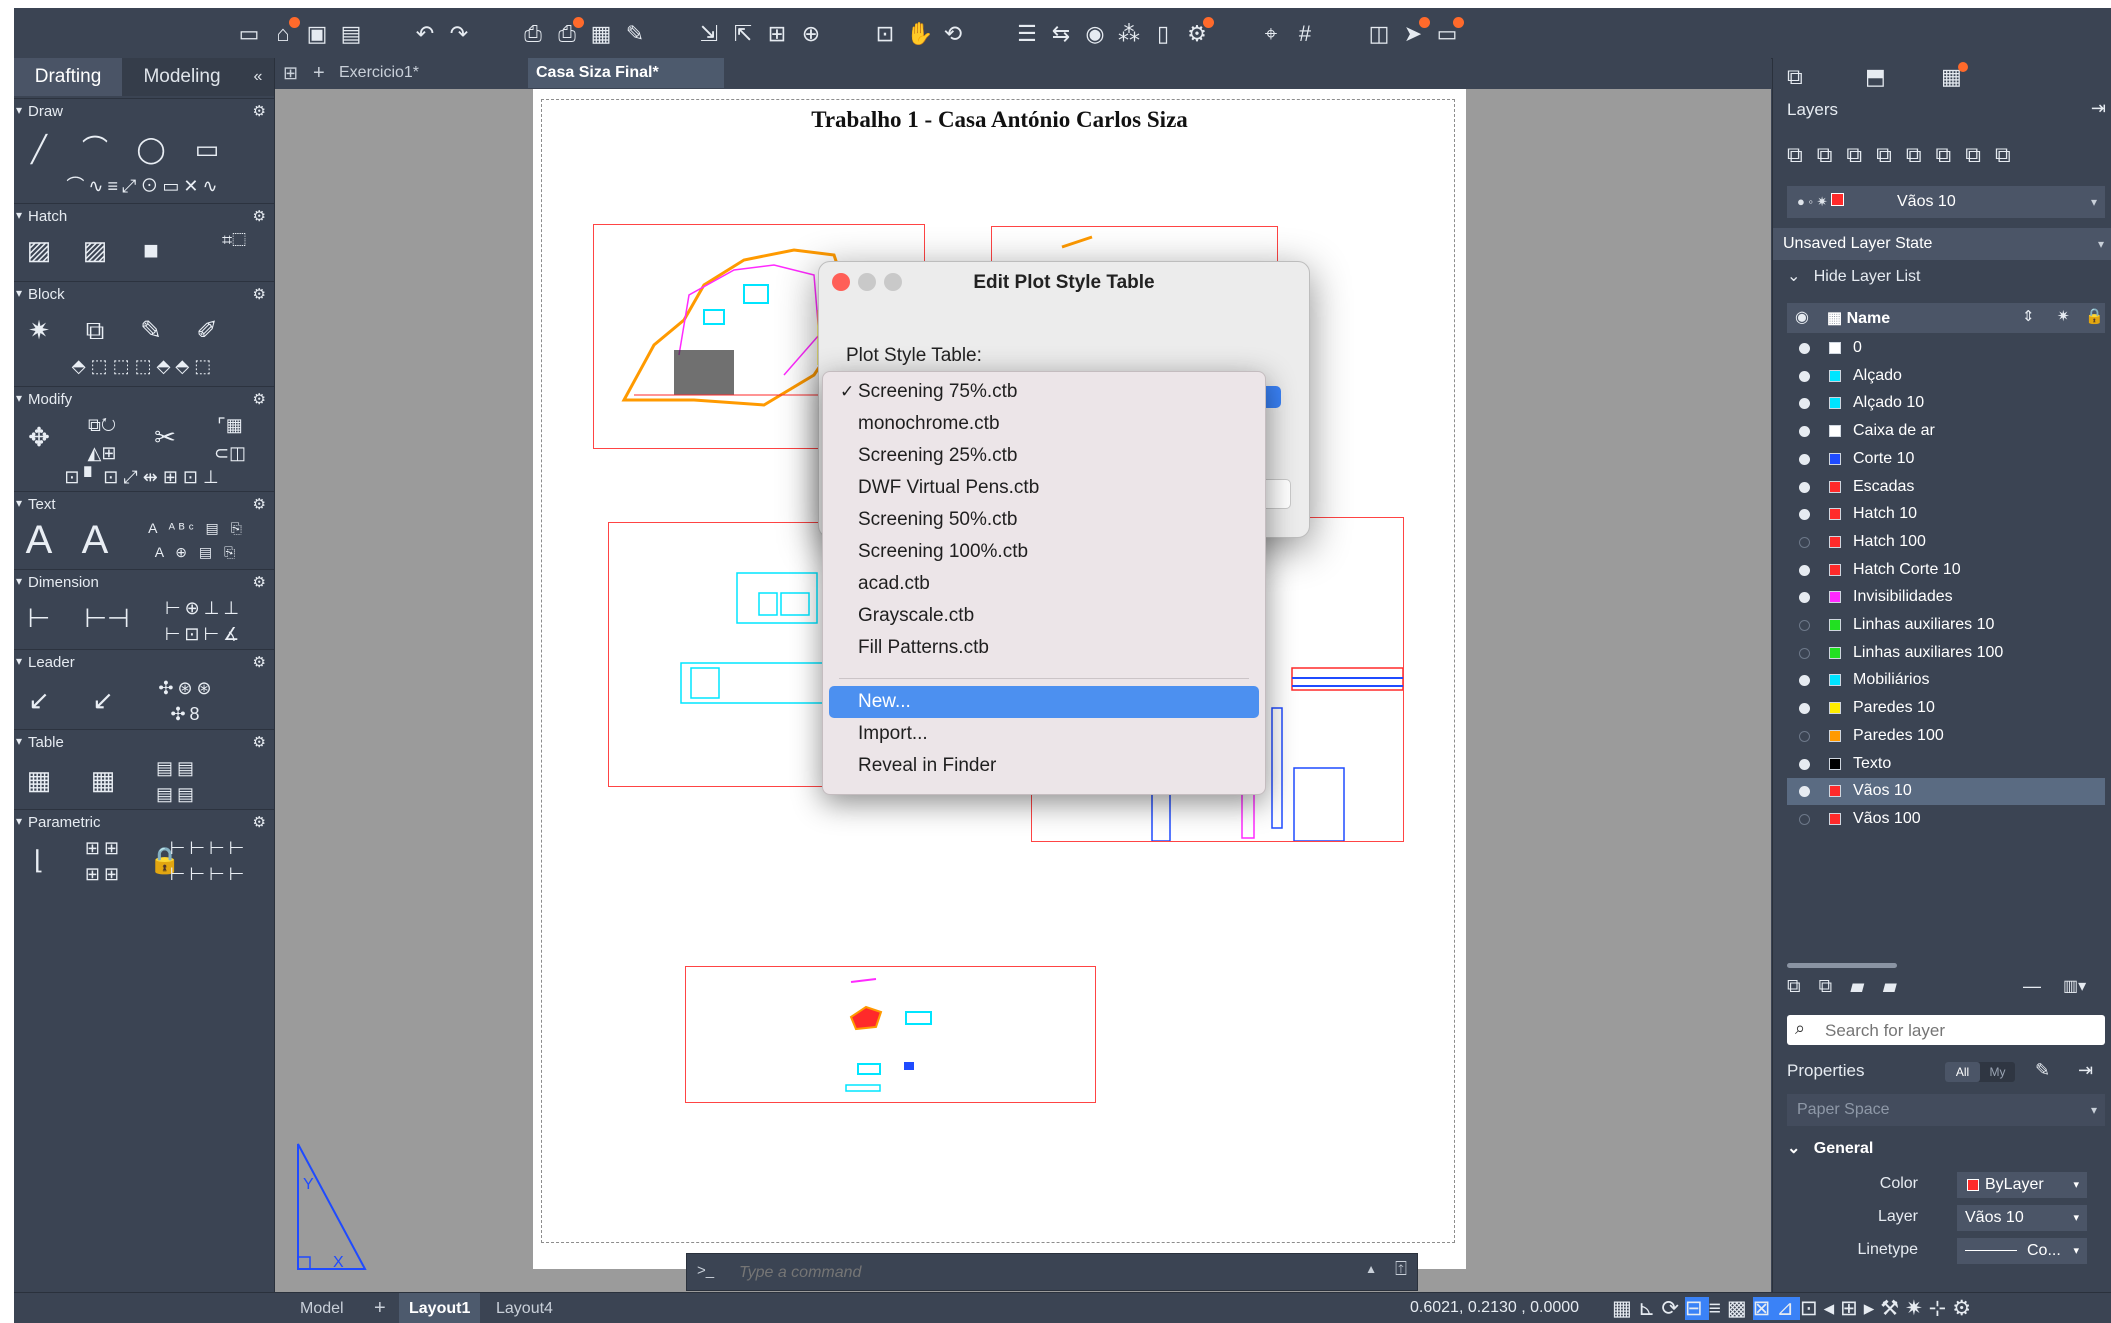 This screenshot has width=2111, height=1323. What do you see at coordinates (144, 186) in the screenshot?
I see `draw-more-icons: ⌒∿≡⤢⊙▭✕∿` at bounding box center [144, 186].